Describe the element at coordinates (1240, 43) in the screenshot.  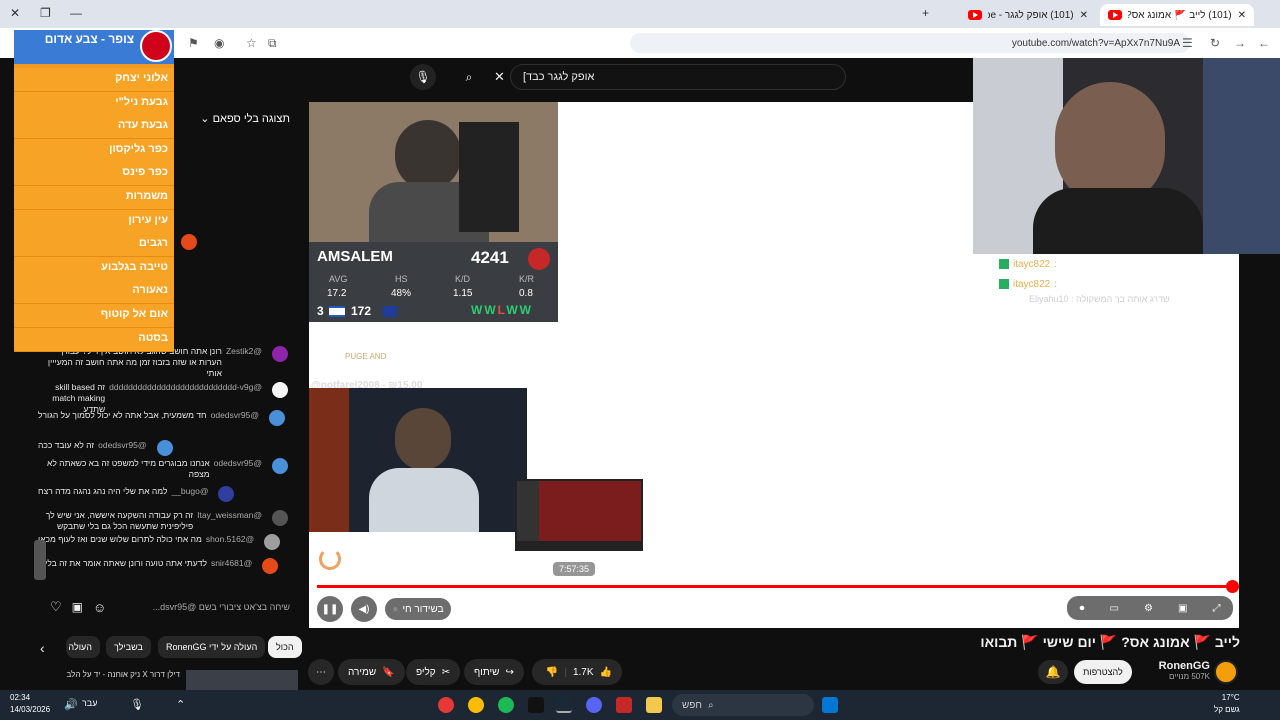
I see `back-icon: →` at that location.